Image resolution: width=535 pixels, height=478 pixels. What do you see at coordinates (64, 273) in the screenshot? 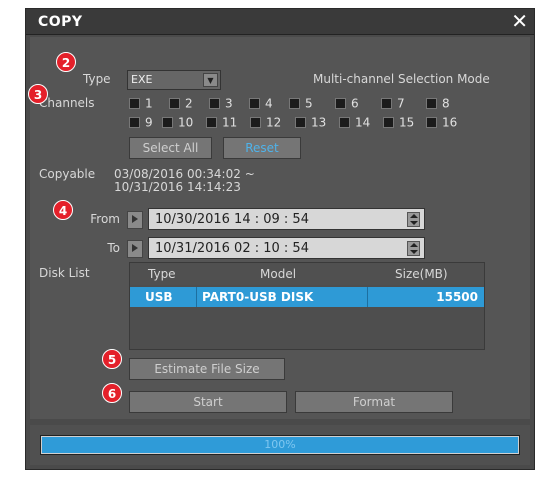
I see `disk-list-label: Disk List` at bounding box center [64, 273].